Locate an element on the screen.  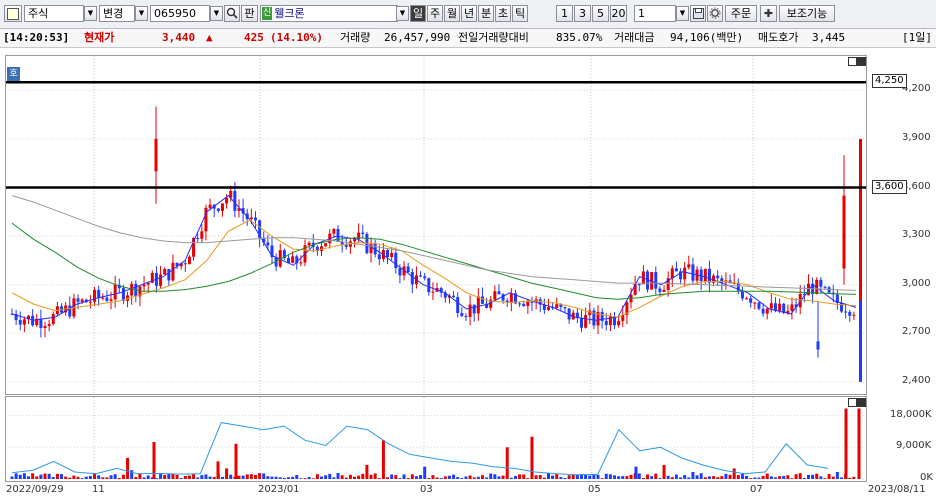
market-dropdown-icon: ▼ is located at coordinates (90, 13).